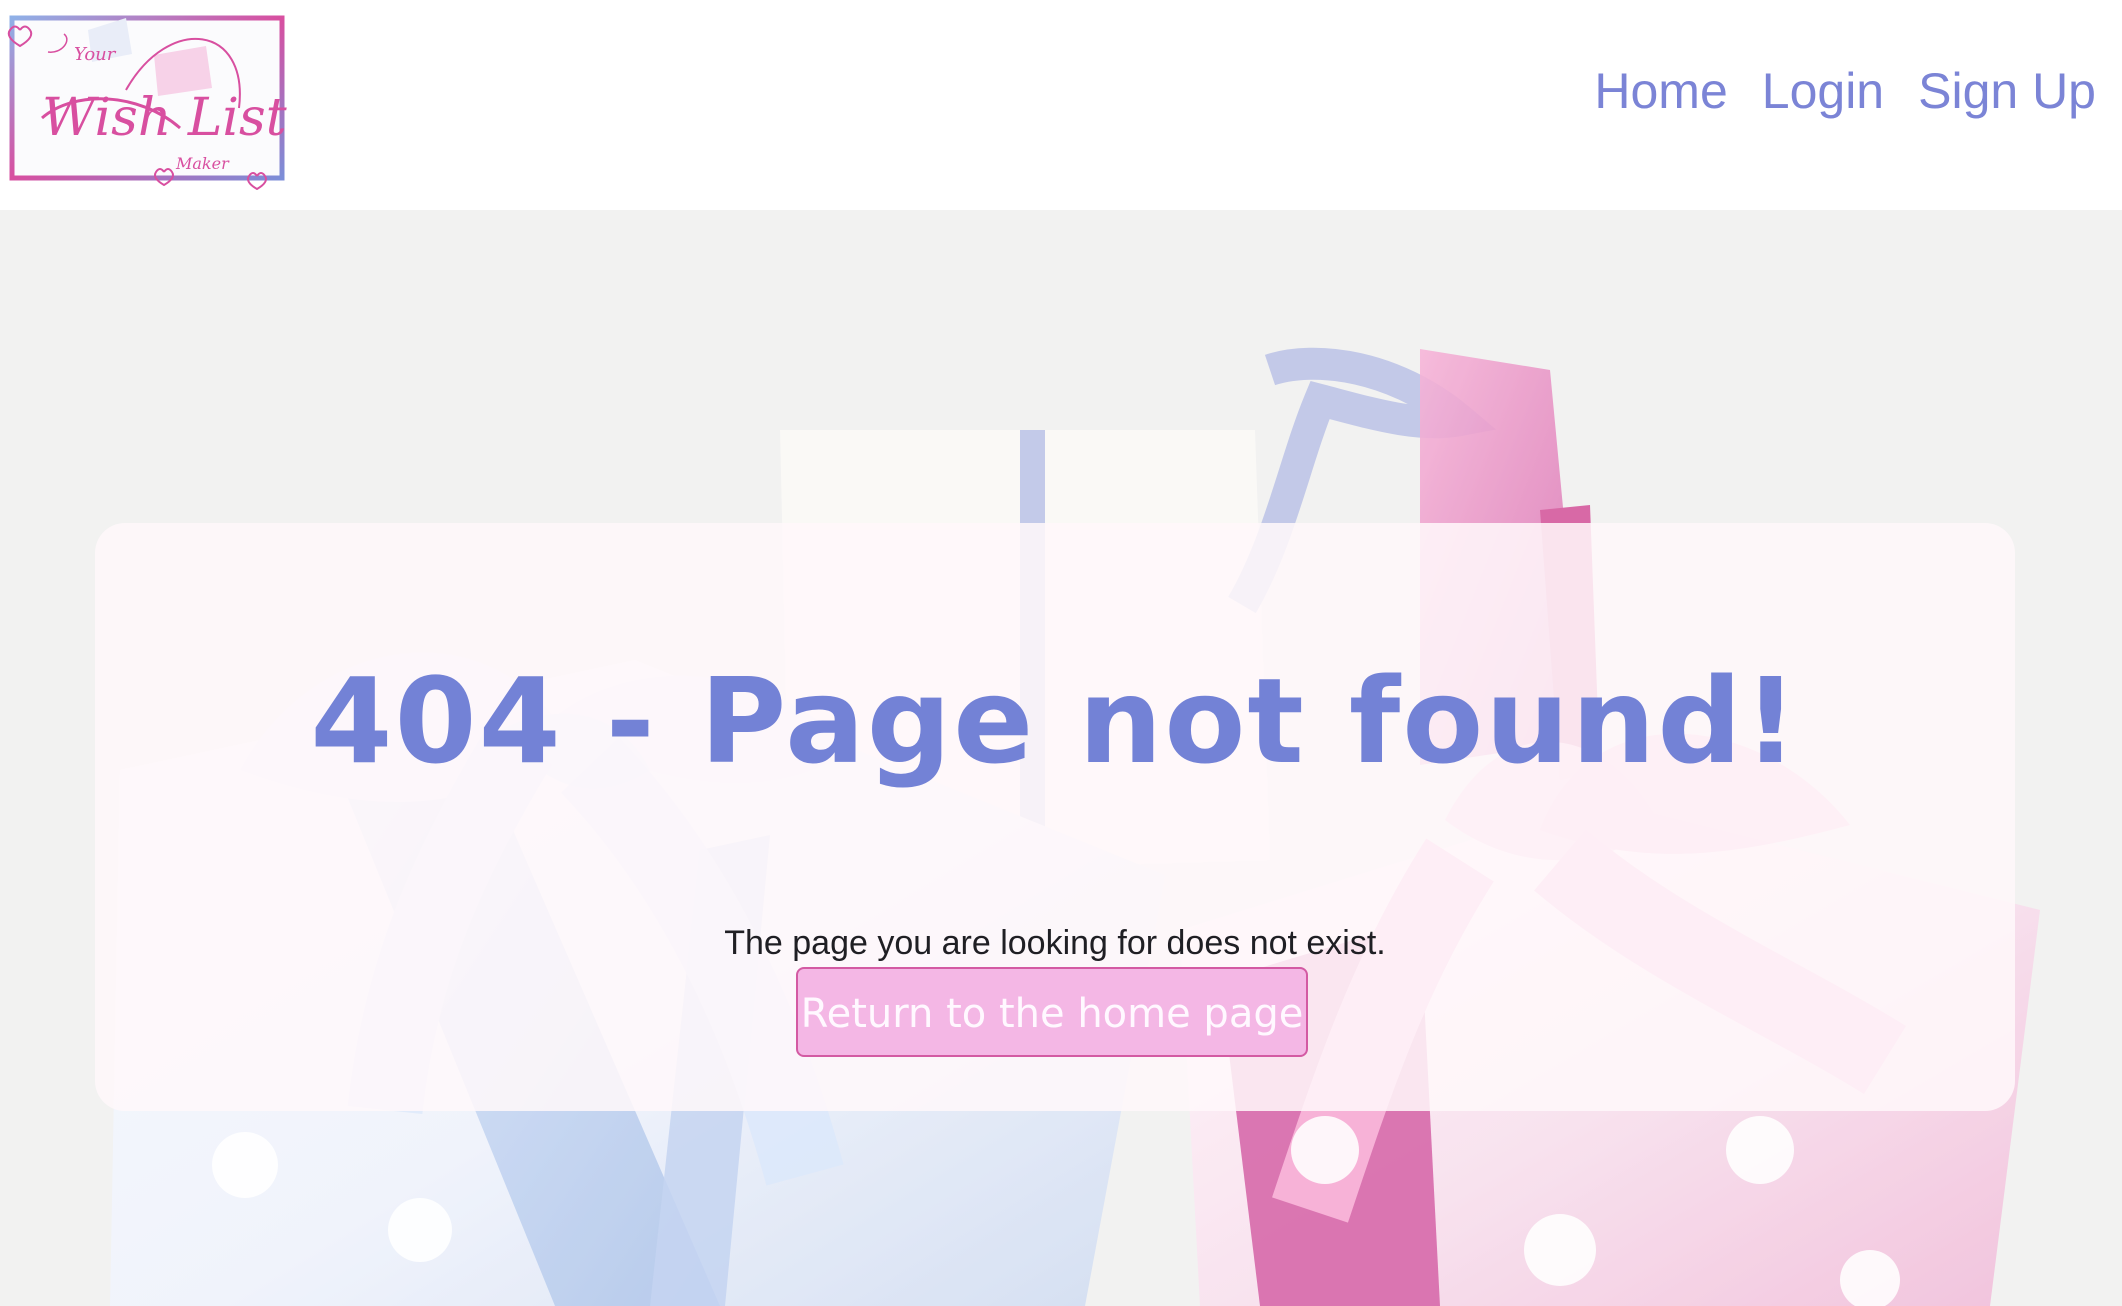  What do you see at coordinates (1052, 1012) in the screenshot?
I see `return-home-button: Return to the home page` at bounding box center [1052, 1012].